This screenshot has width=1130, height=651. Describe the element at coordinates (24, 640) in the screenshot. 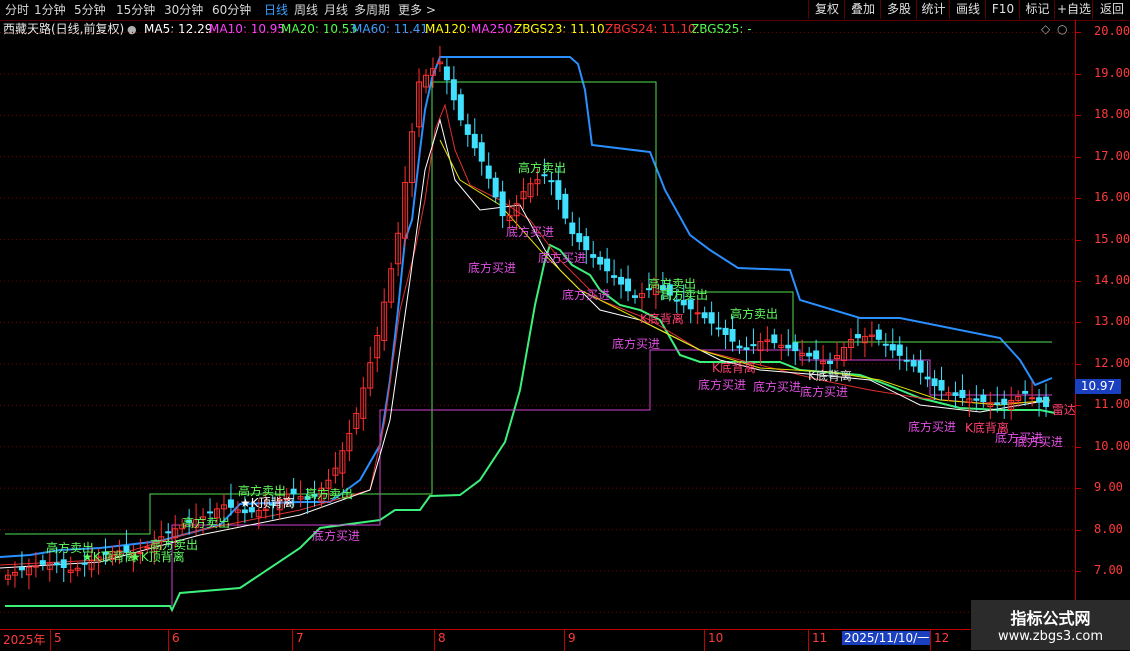

I see `x-label-year: 2025年` at that location.